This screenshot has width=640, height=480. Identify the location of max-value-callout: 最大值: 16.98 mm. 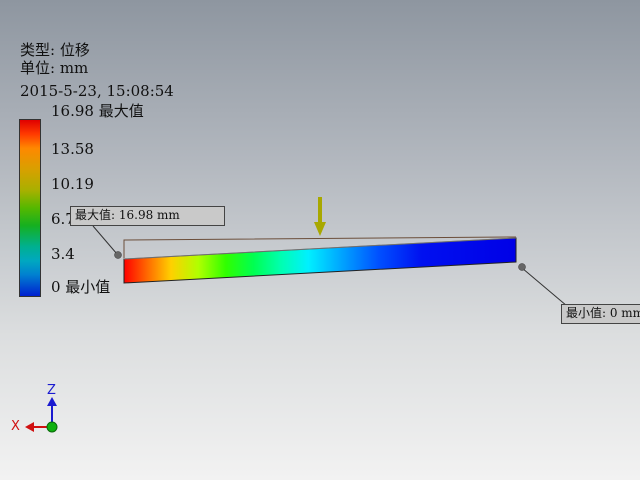
(147, 216).